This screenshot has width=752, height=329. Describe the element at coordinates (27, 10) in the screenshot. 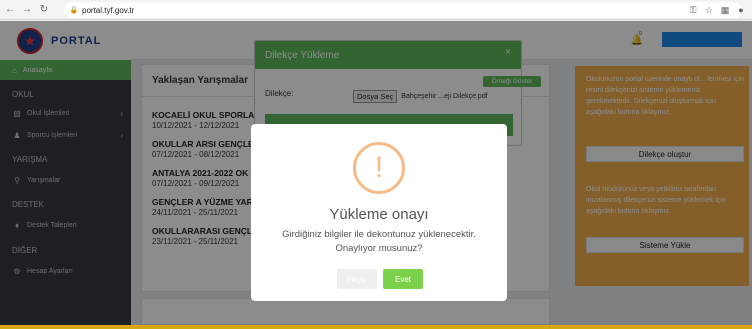

I see `forward-icon: →` at that location.